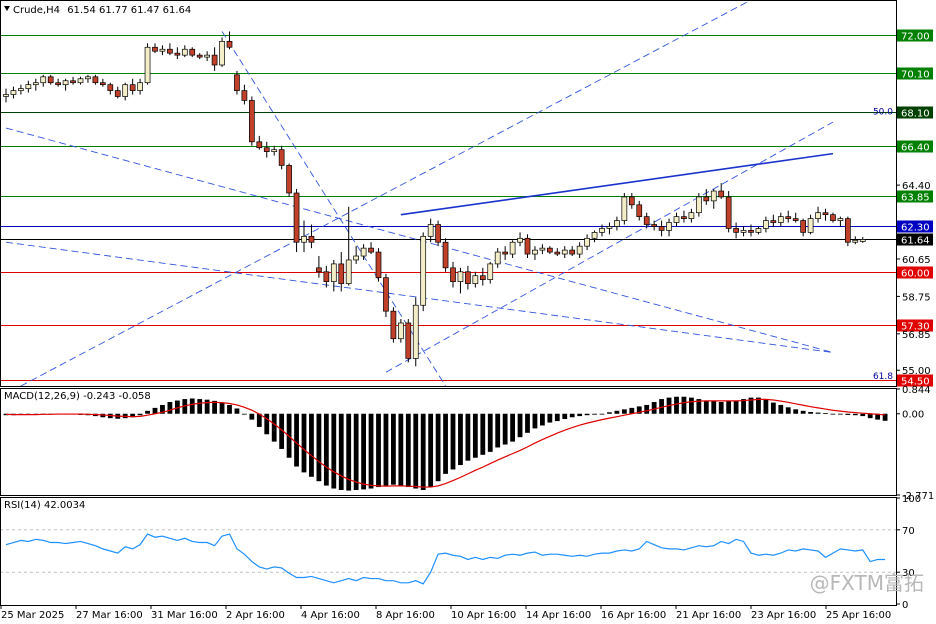  I want to click on rsi-tick-label-1: 70, so click(908, 531).